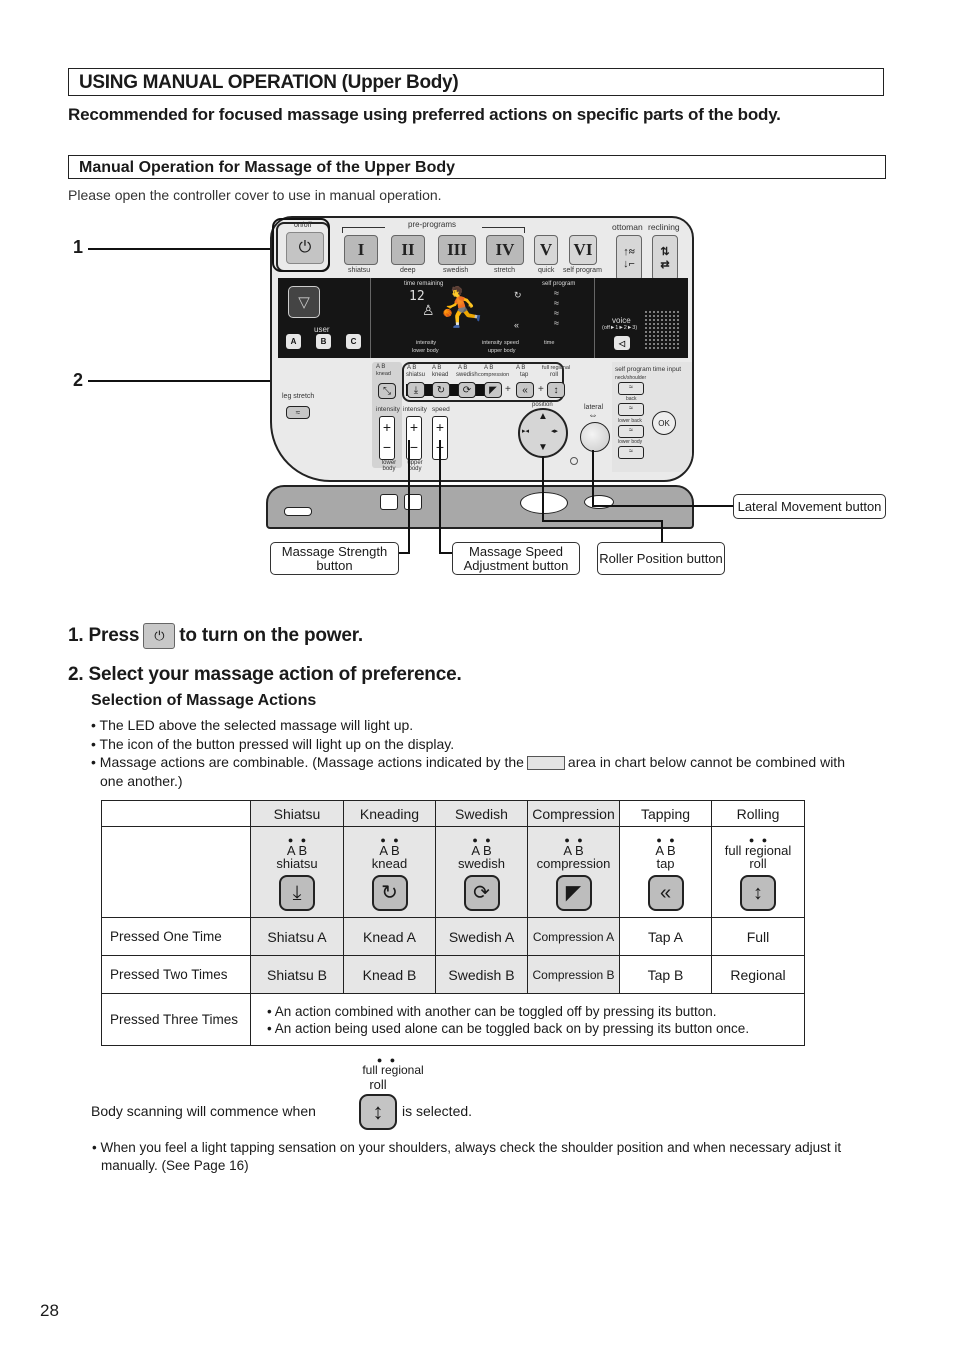  I want to click on knead-indicator-icon: ↻, so click(518, 295).